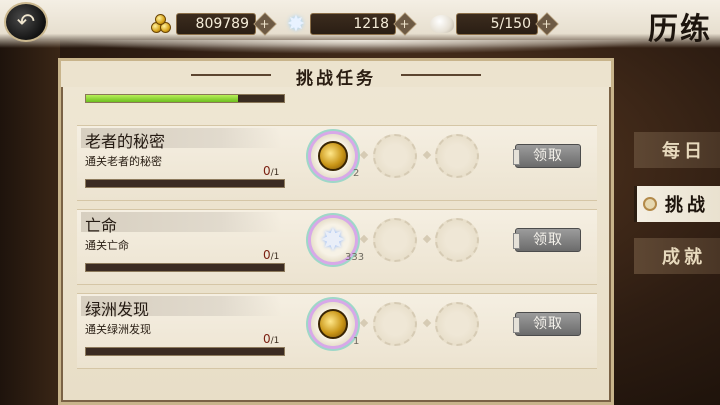  I want to click on back-arrow-icon: ↶, so click(26, 22).